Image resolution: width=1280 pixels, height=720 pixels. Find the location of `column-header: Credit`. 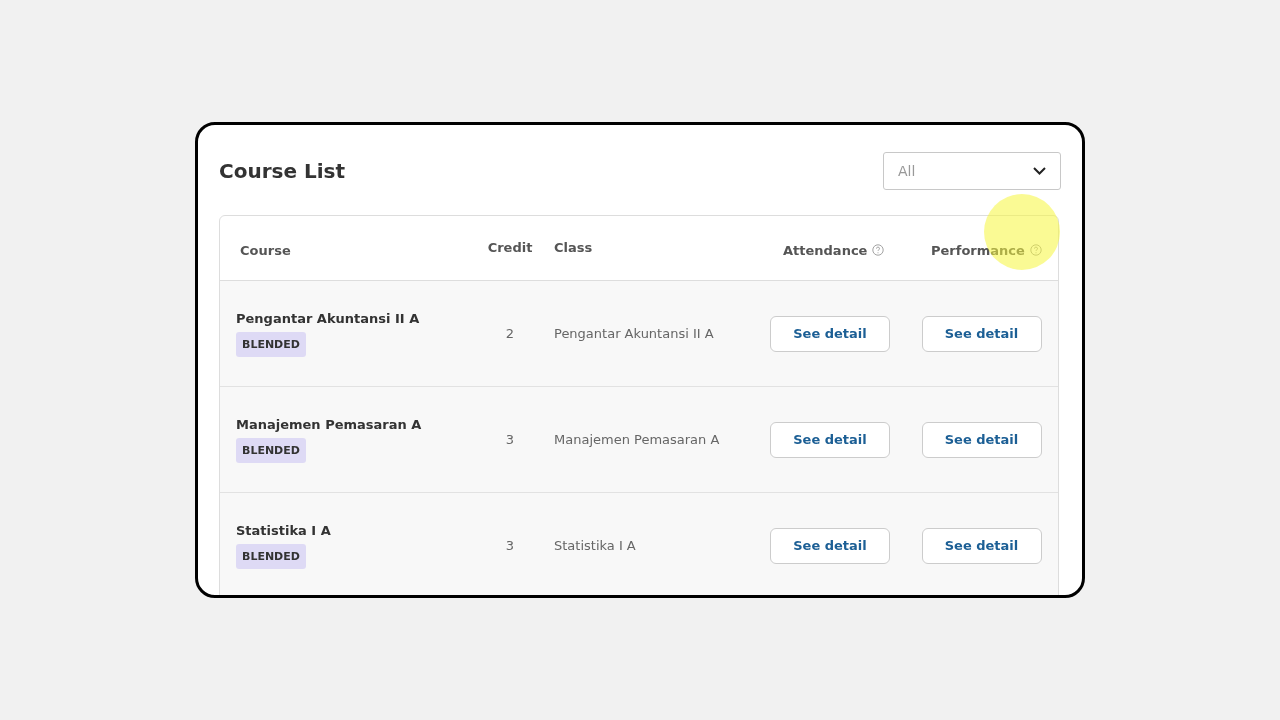

column-header: Credit is located at coordinates (510, 247).